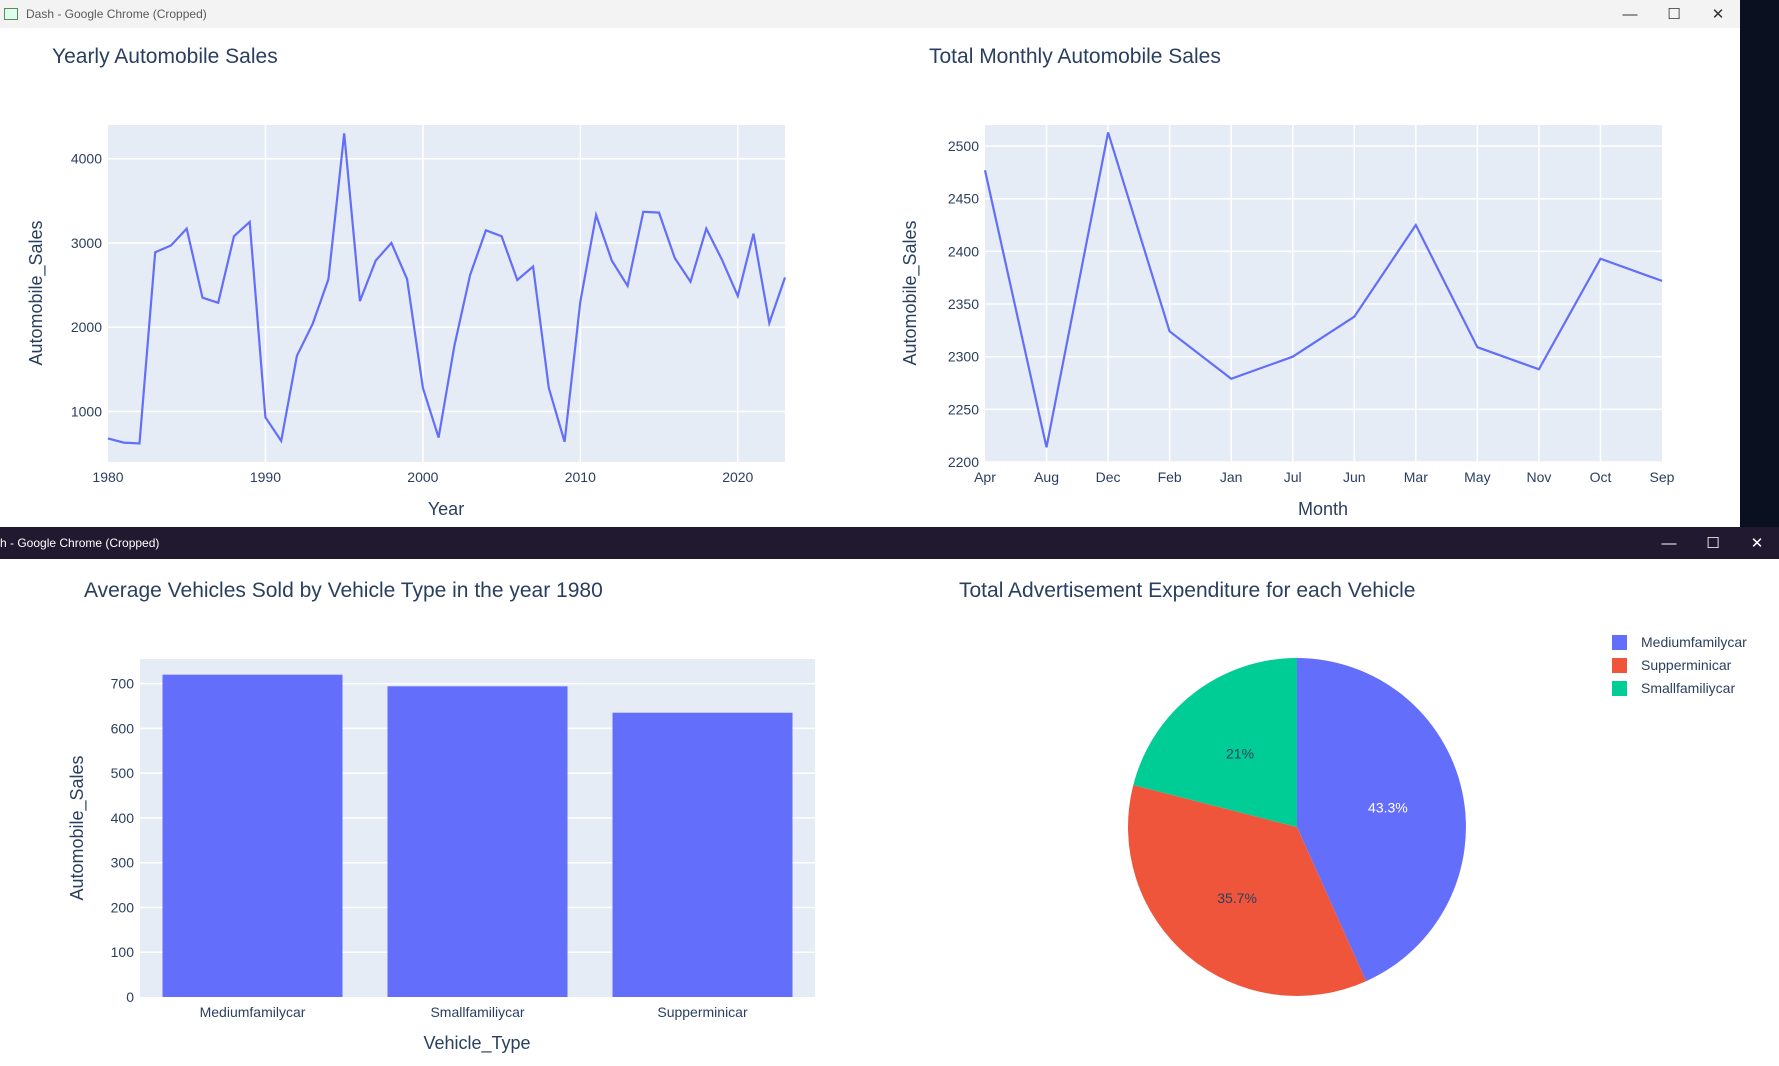 Image resolution: width=1779 pixels, height=1066 pixels. What do you see at coordinates (86, 159) in the screenshot?
I see `y-tick-label: 4000` at bounding box center [86, 159].